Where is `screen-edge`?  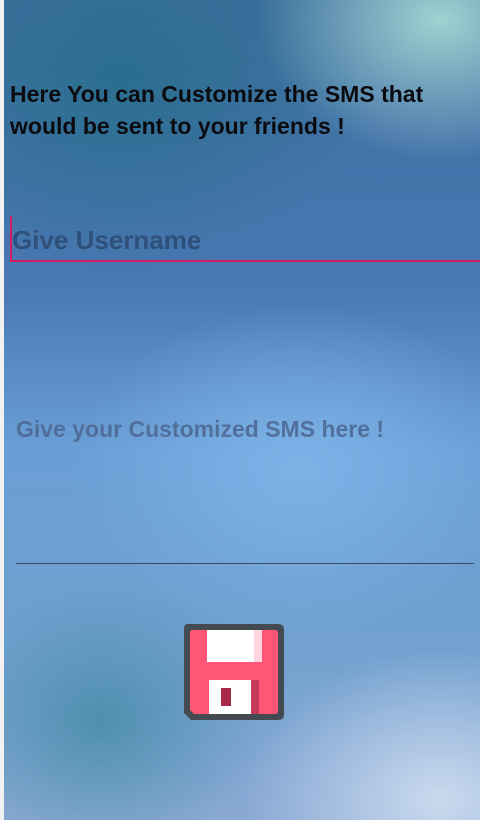 screen-edge is located at coordinates (2, 410).